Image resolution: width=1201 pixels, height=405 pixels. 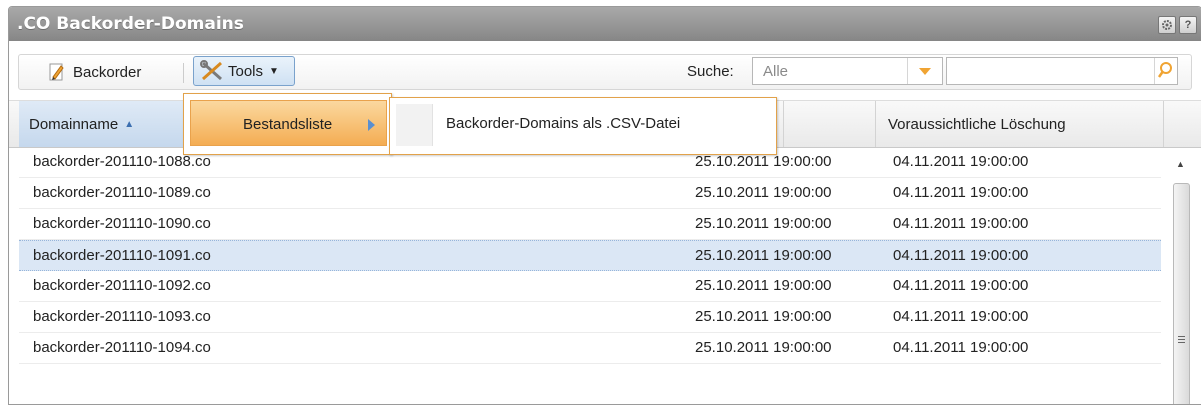 What do you see at coordinates (1181, 336) in the screenshot?
I see `grip-icon` at bounding box center [1181, 336].